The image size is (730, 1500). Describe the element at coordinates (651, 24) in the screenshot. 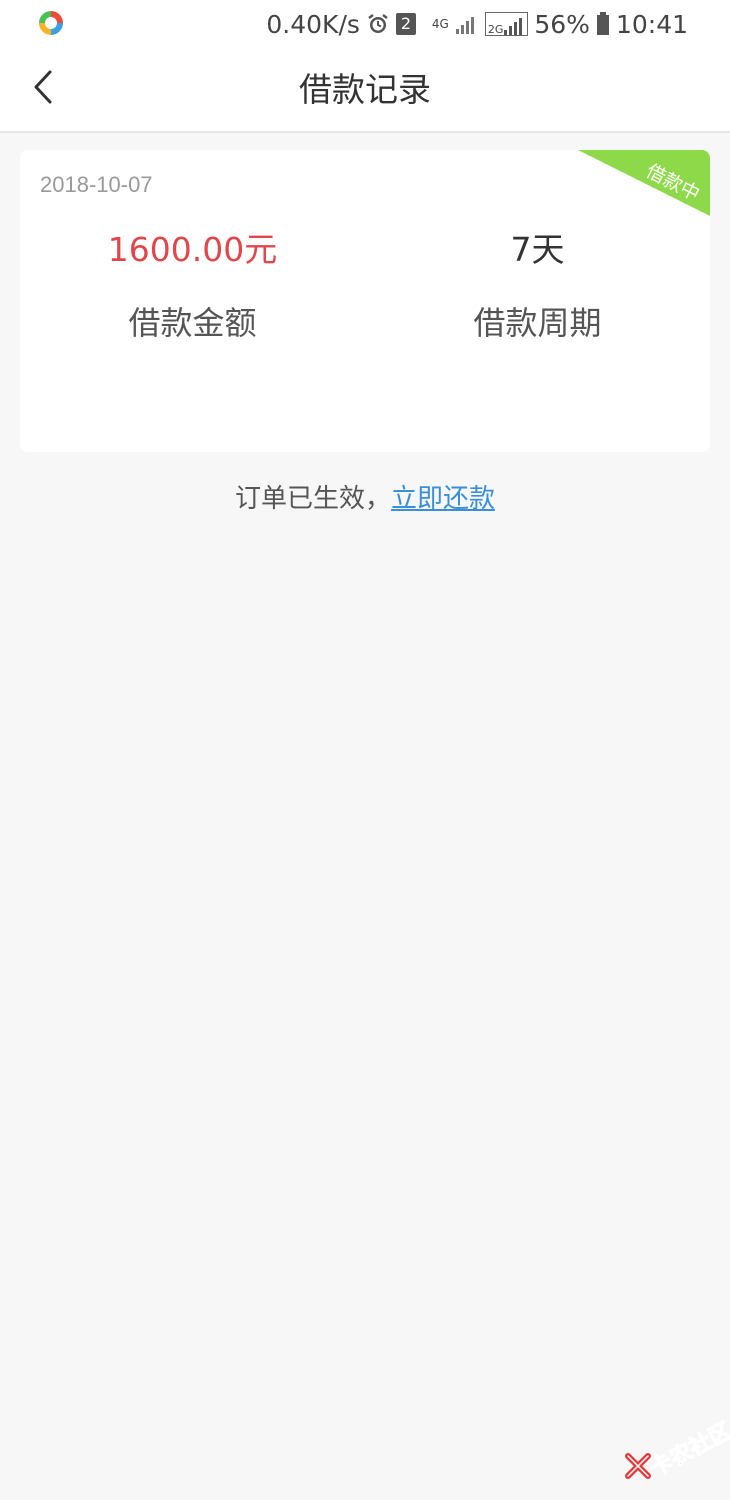

I see `clock: 10:41` at that location.